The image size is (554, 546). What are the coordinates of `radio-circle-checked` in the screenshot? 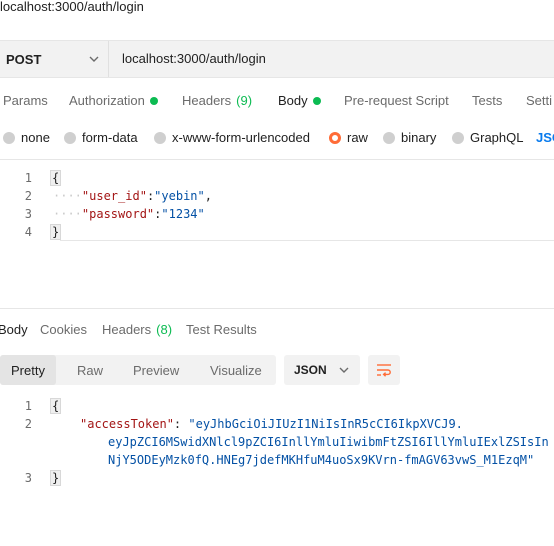 It's located at (335, 137).